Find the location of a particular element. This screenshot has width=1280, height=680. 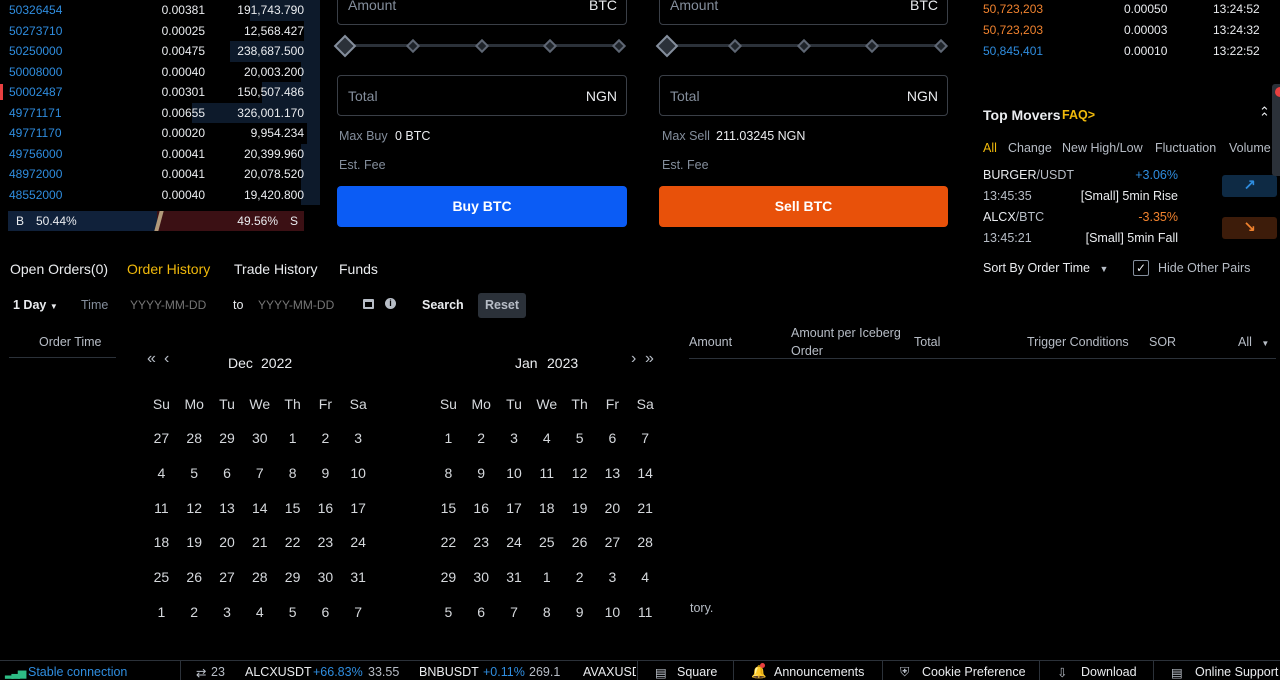

sell-slider-75-mark is located at coordinates (872, 46).